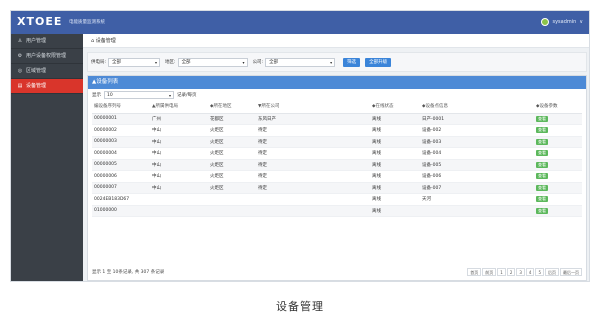 The width and height of the screenshot is (600, 330). I want to click on sidebar-item-1: ⚙ 用户设备权限管理, so click(47, 56).